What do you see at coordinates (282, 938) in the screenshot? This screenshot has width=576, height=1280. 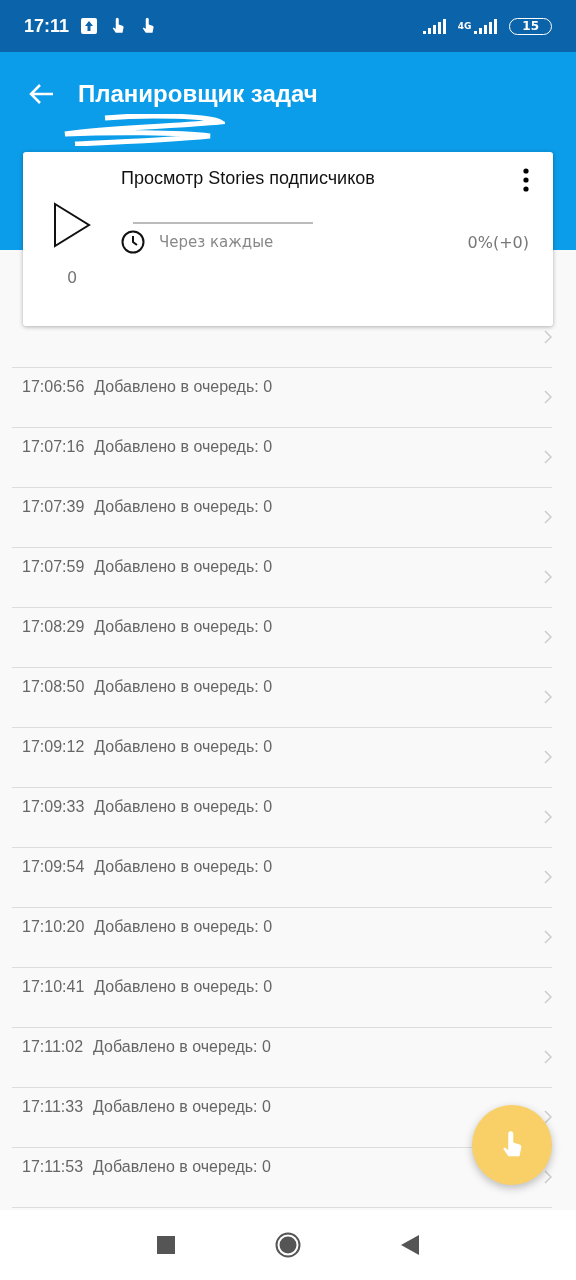 I see `log-row: 17:10:20 Добавлено в очередь: 0` at bounding box center [282, 938].